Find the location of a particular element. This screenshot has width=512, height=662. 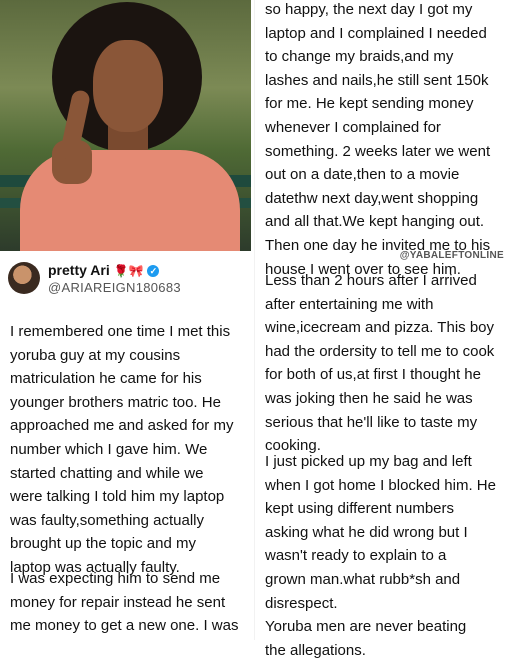

photo-face is located at coordinates (128, 86).